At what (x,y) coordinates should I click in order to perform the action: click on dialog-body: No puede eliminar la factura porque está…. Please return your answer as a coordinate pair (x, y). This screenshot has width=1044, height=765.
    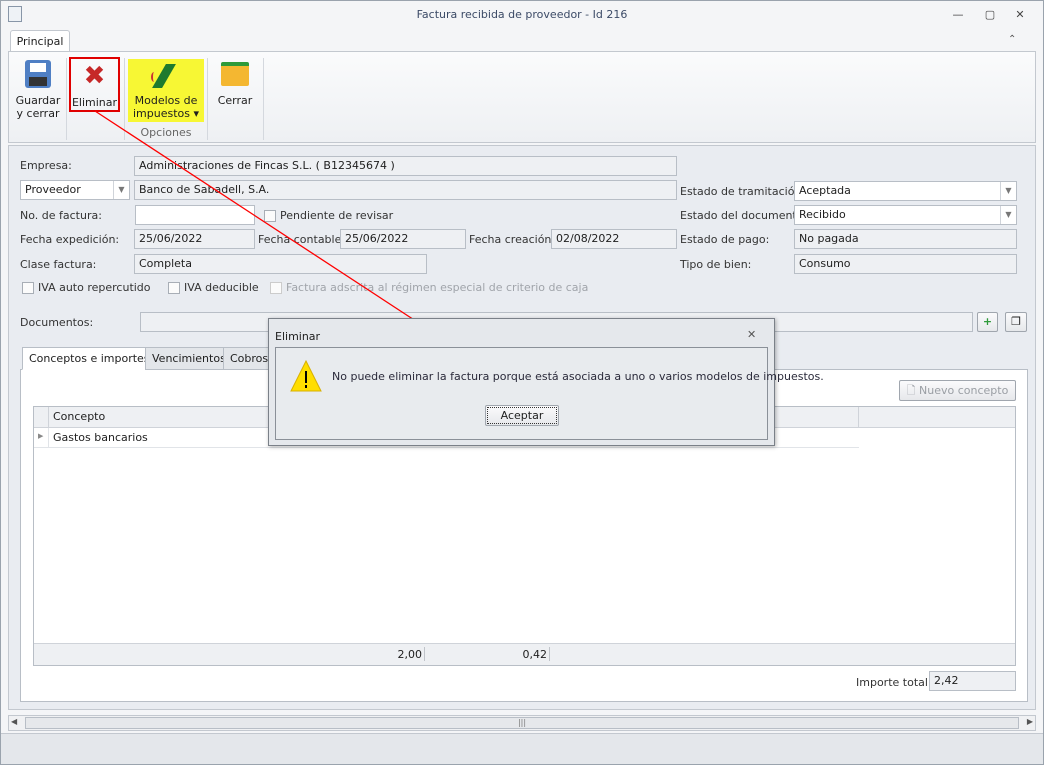
    Looking at the image, I should click on (549, 393).